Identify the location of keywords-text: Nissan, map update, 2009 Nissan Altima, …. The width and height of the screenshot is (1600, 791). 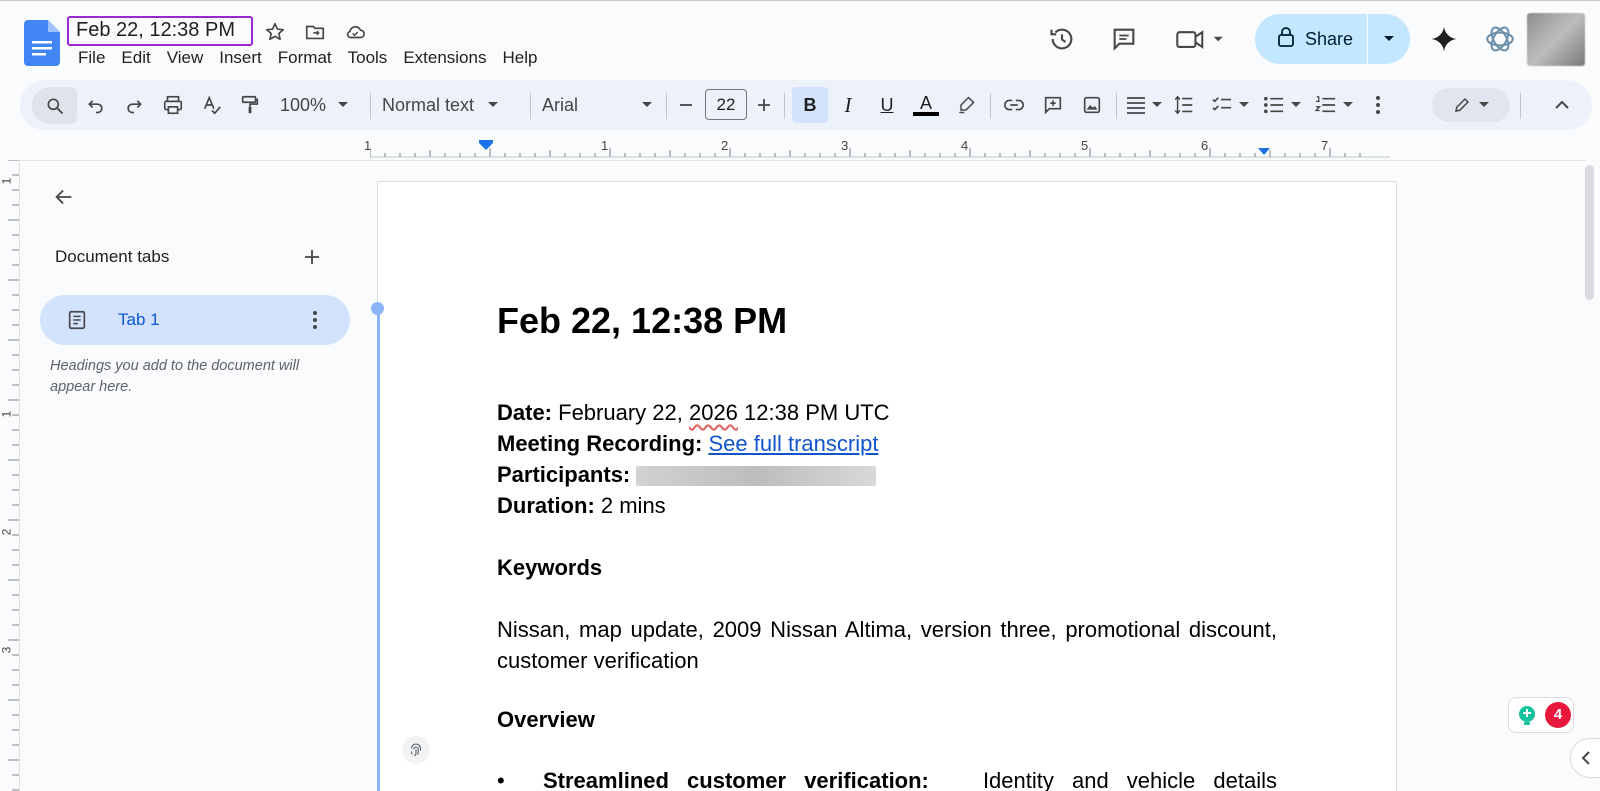
(887, 645).